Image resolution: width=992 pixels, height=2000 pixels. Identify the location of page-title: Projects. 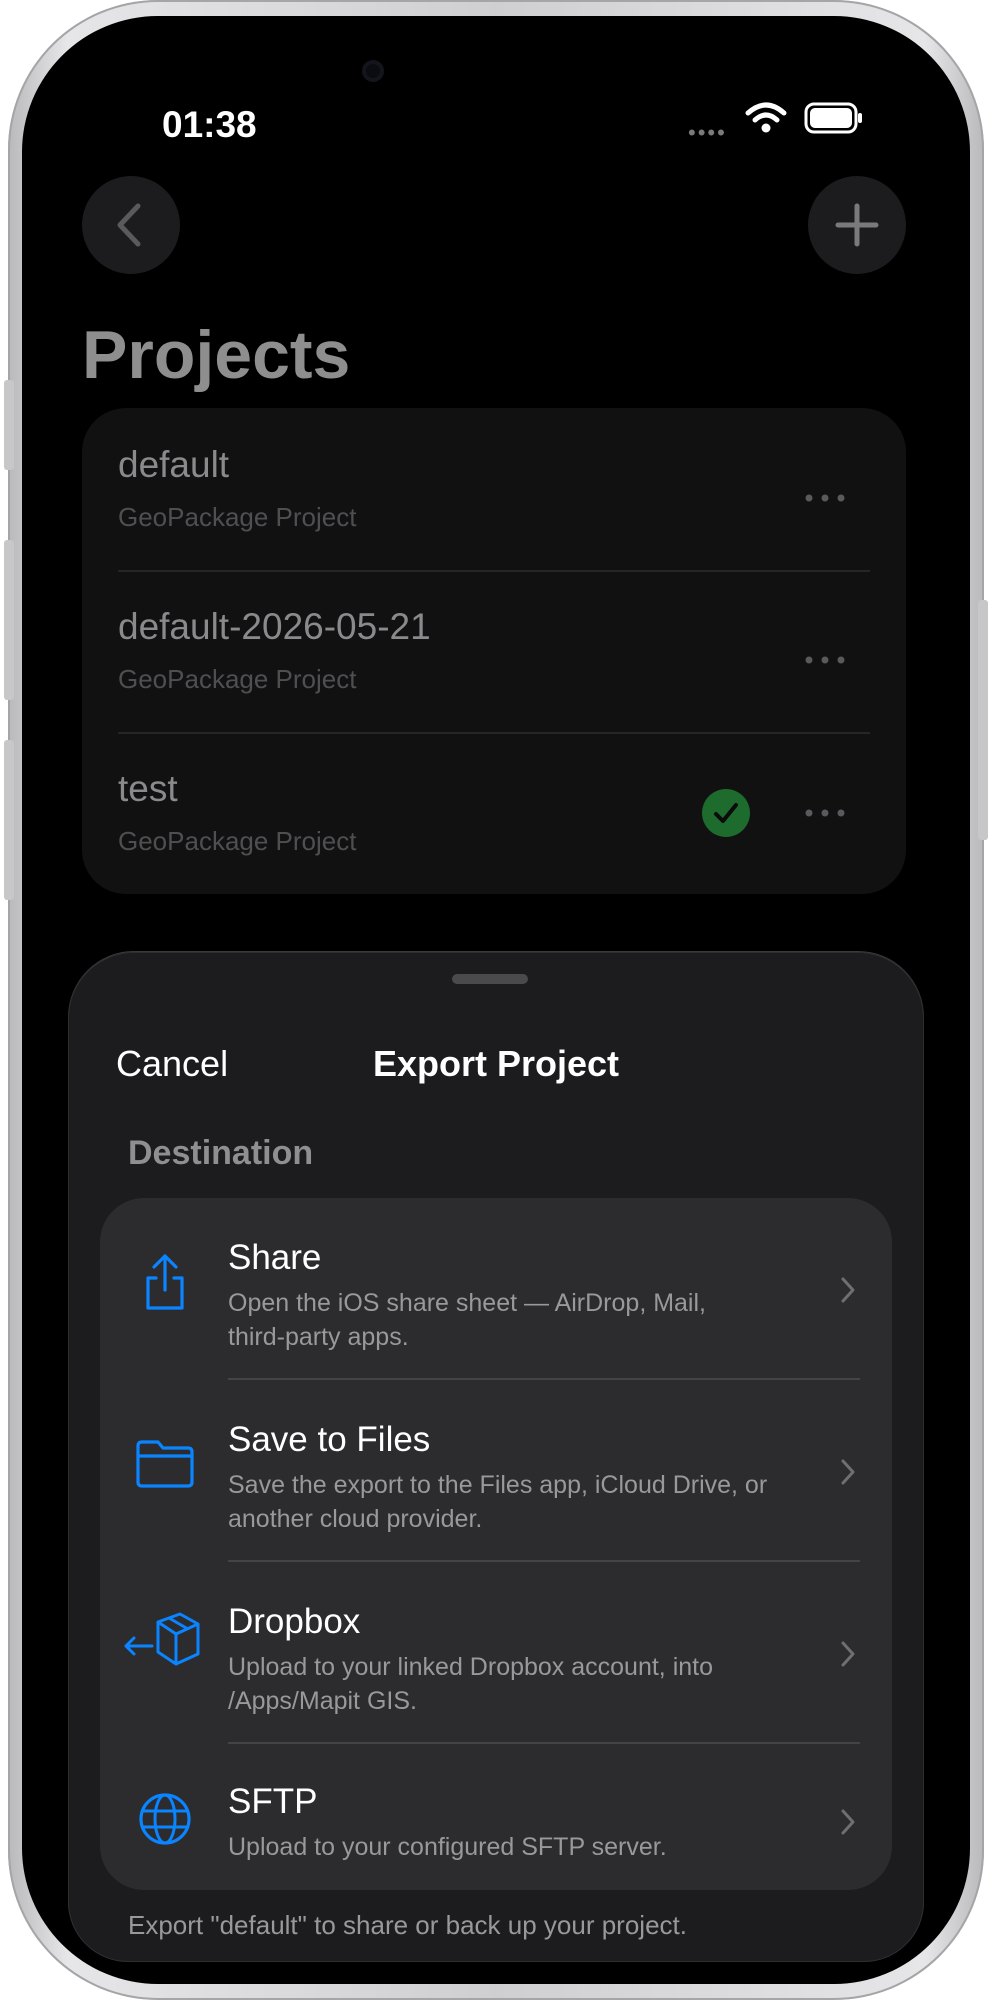
(216, 355).